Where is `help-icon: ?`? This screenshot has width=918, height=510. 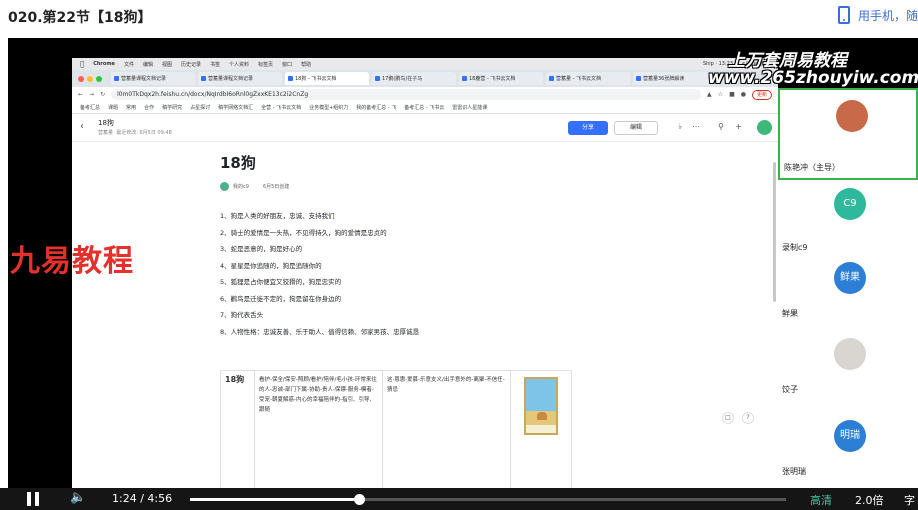
help-icon: ? is located at coordinates (748, 418).